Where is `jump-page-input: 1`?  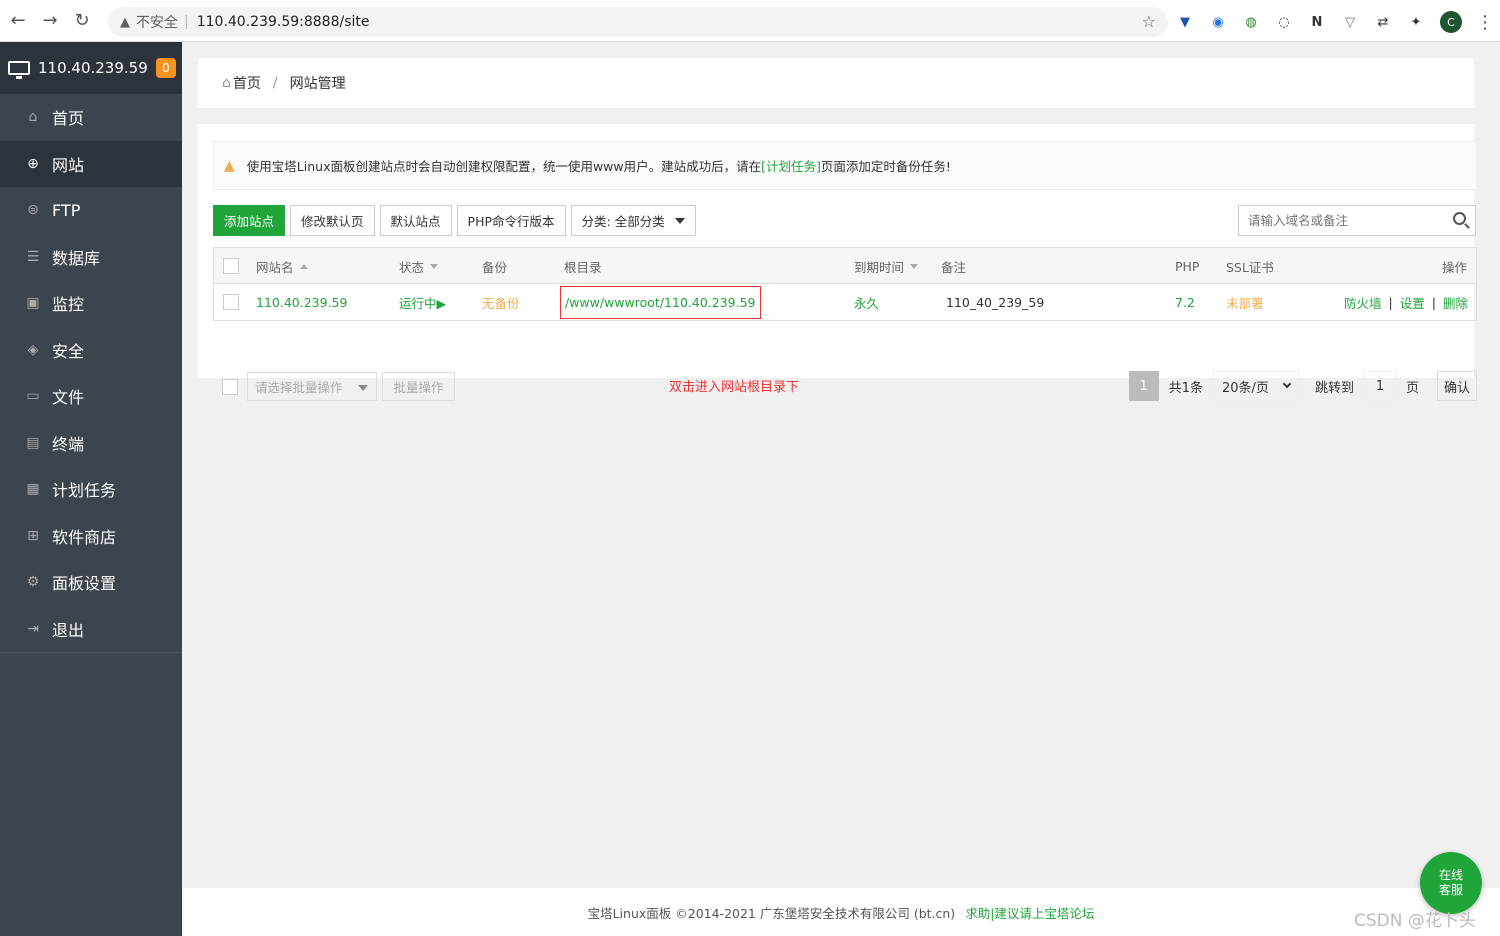 jump-page-input: 1 is located at coordinates (1379, 386).